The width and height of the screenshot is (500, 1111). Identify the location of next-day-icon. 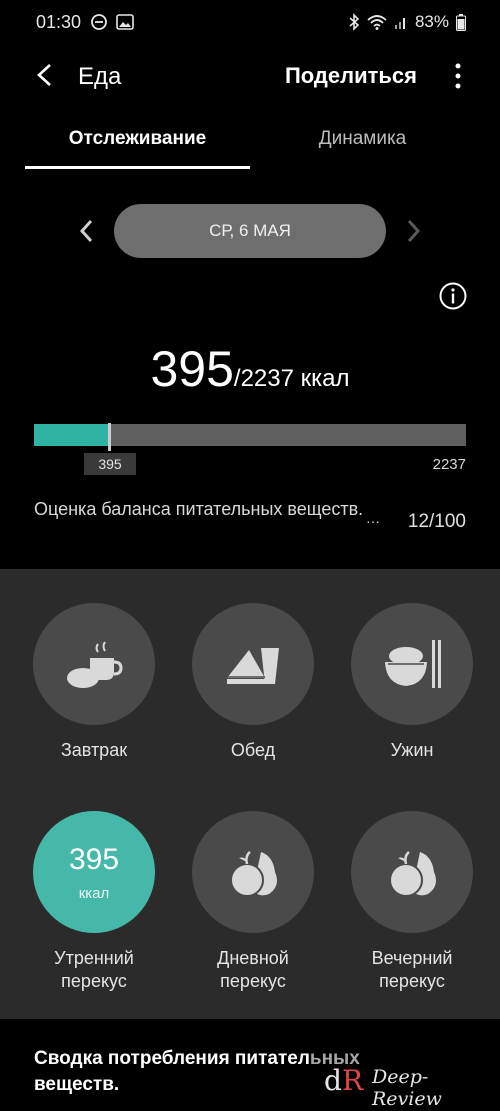
(413, 231).